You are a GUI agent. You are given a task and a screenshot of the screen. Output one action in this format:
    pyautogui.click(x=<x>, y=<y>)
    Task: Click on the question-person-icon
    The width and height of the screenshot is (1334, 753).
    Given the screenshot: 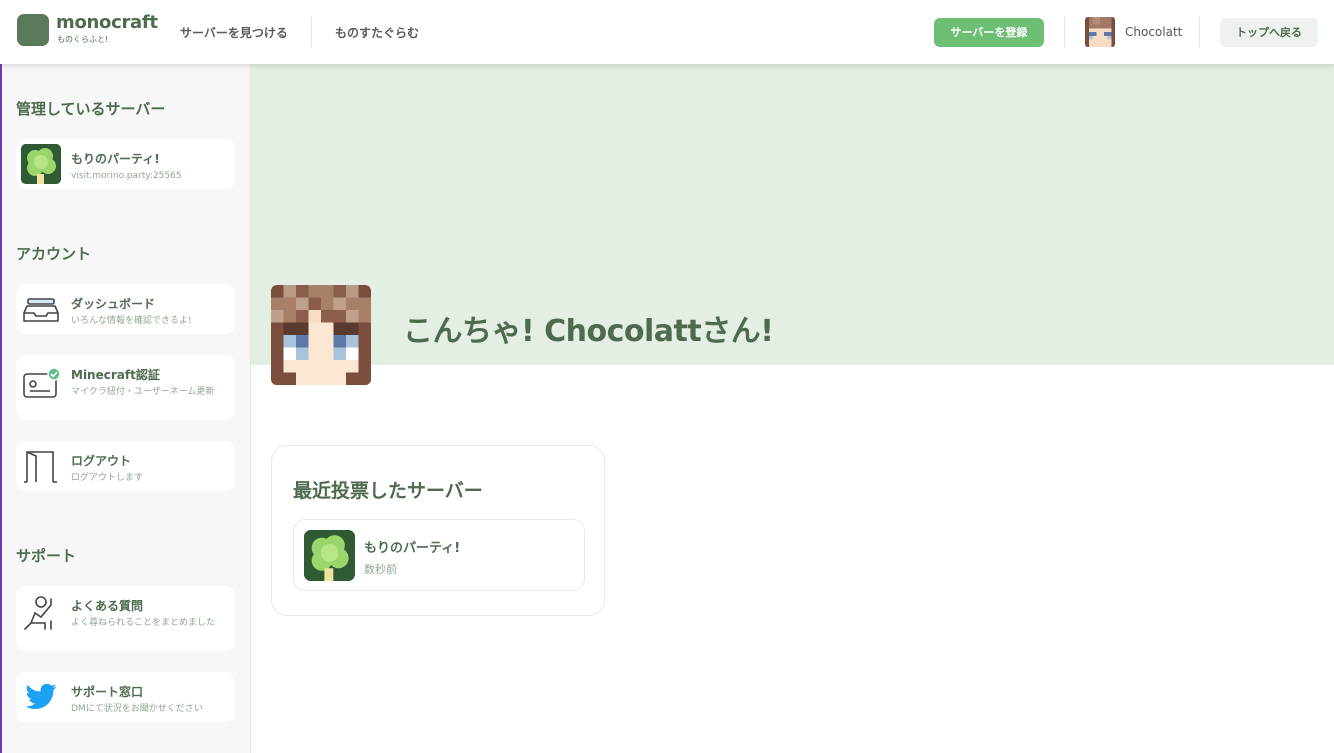 What is the action you would take?
    pyautogui.click(x=41, y=613)
    